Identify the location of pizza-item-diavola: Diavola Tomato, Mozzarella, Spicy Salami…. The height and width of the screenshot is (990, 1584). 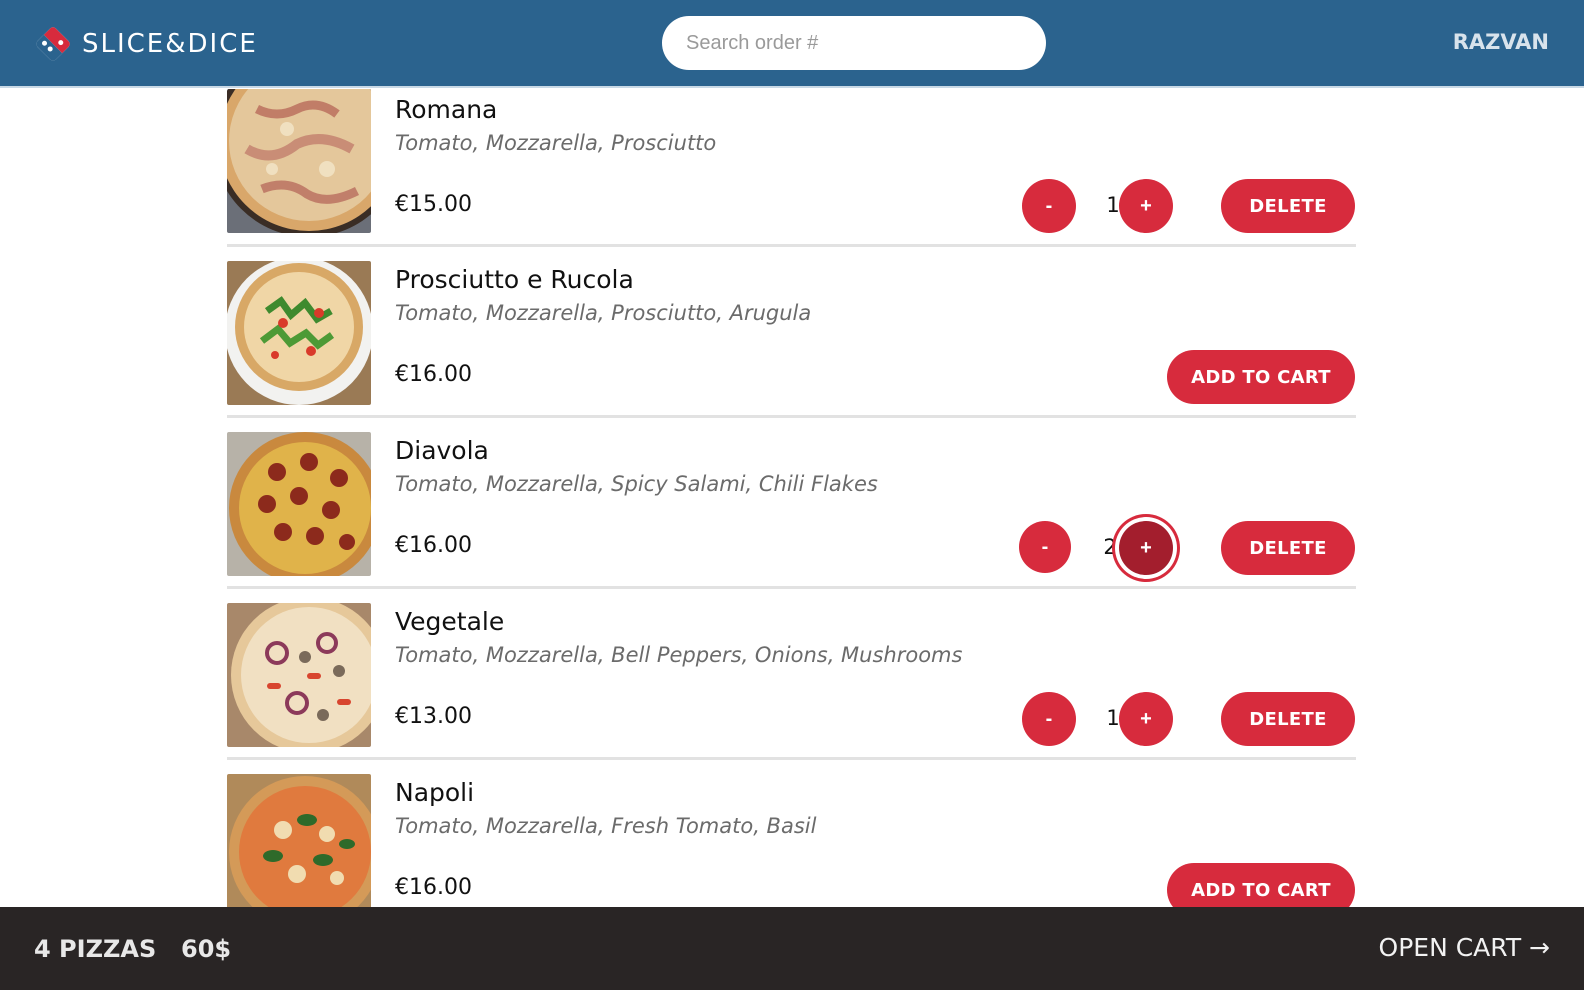
(791, 503).